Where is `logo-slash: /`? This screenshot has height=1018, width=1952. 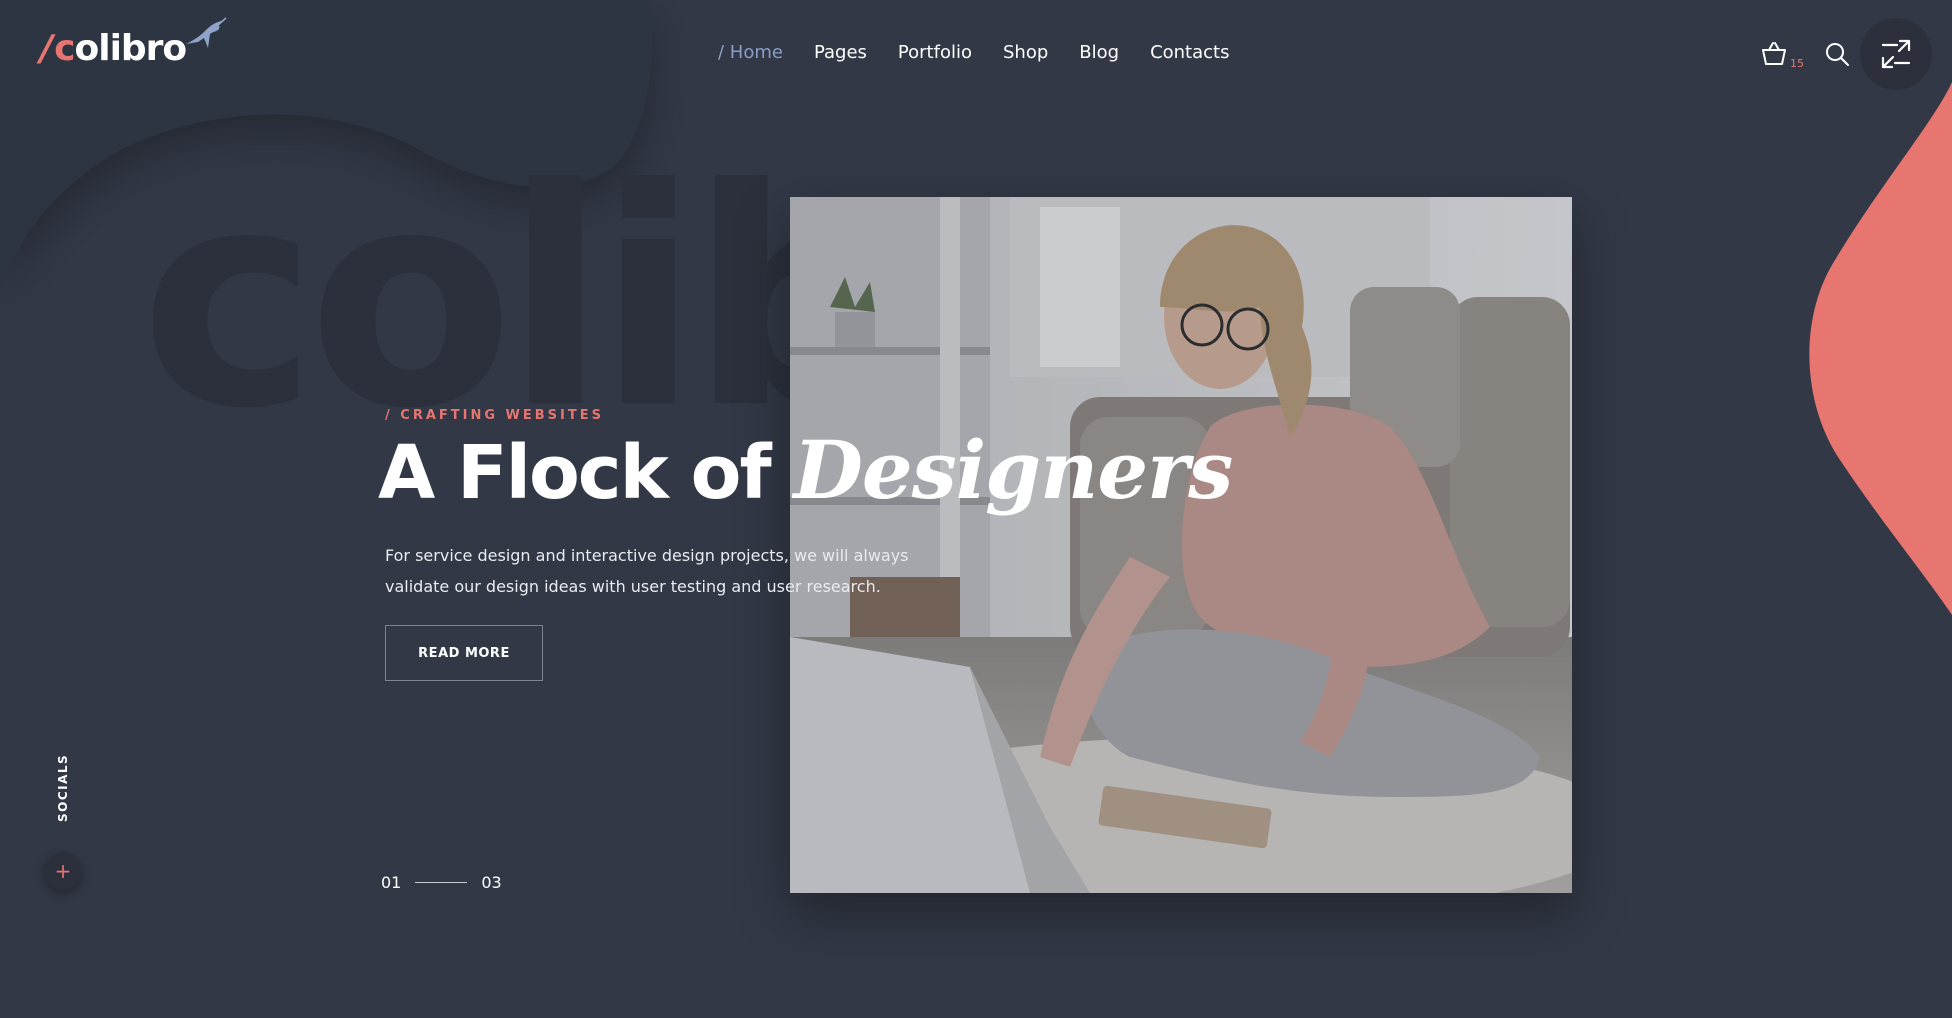
logo-slash: / is located at coordinates (46, 48).